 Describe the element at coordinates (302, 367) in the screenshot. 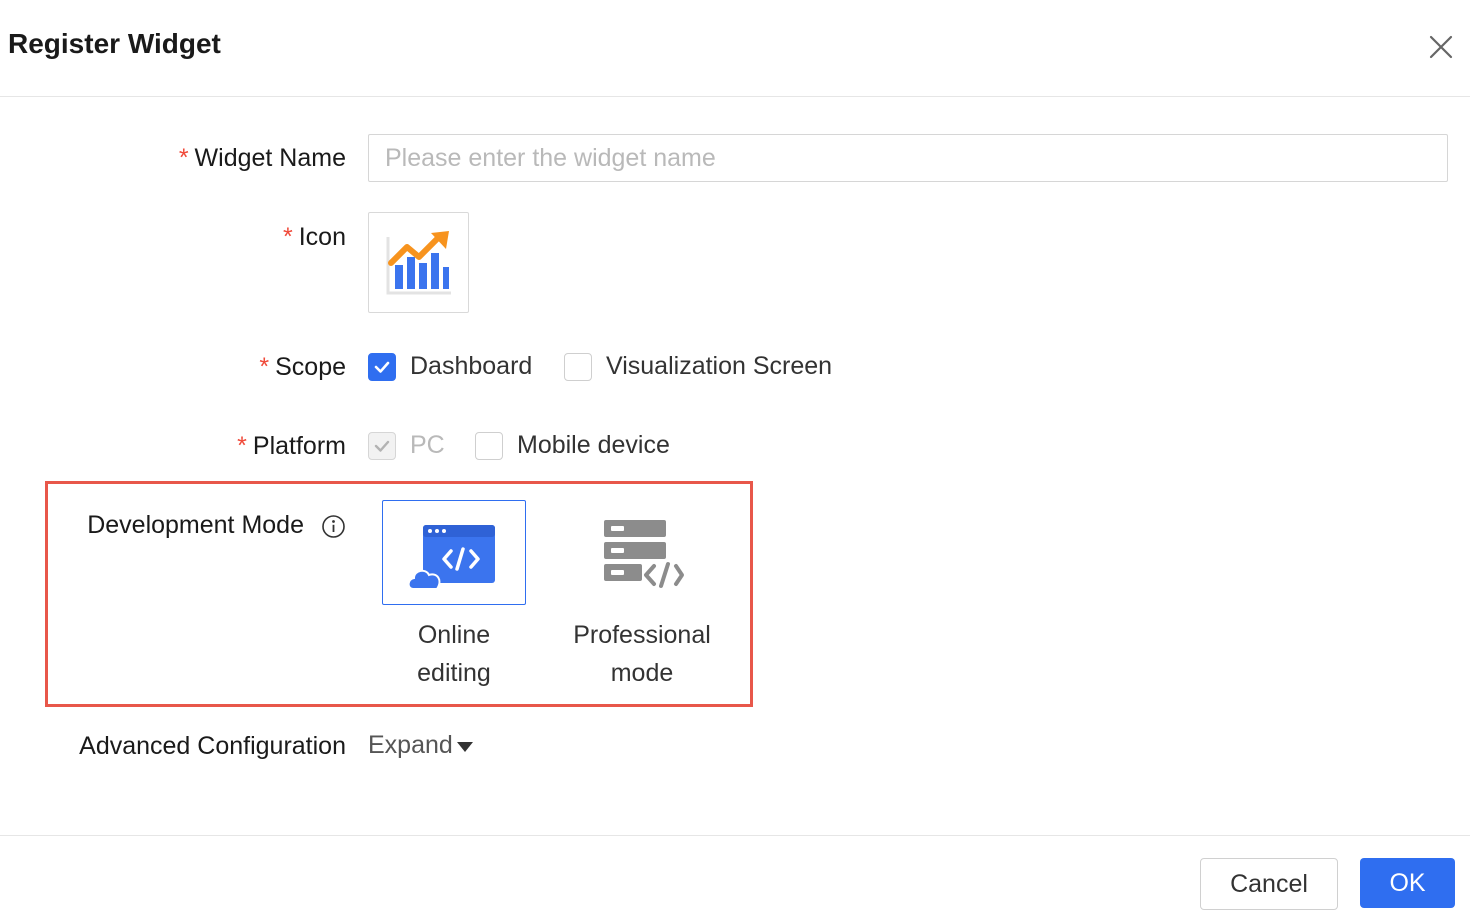

I see `scope-label: * Scope` at that location.